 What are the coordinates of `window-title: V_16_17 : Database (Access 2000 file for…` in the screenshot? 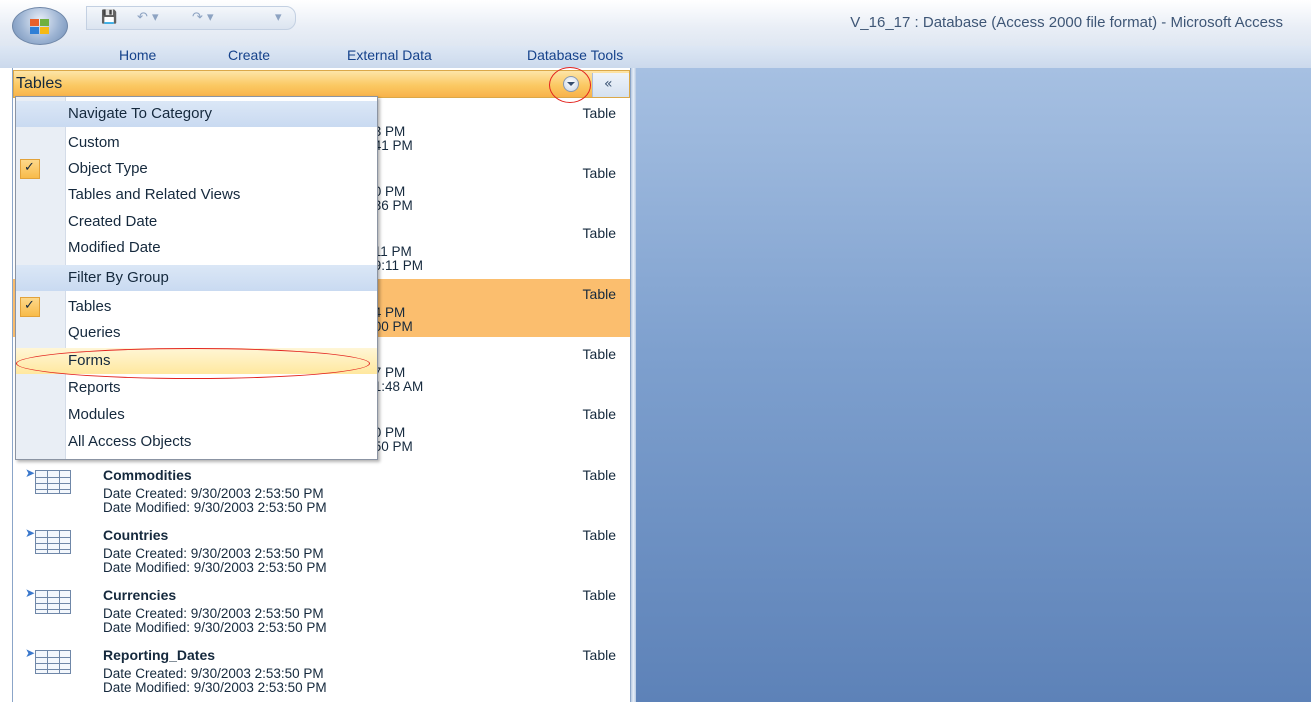 It's located at (1066, 22).